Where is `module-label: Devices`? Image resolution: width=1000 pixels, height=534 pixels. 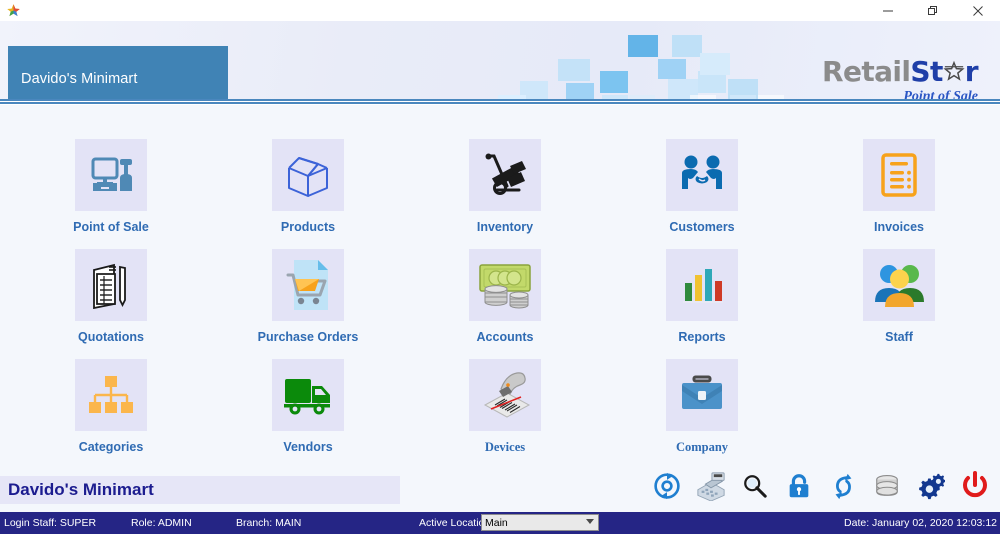 module-label: Devices is located at coordinates (505, 447).